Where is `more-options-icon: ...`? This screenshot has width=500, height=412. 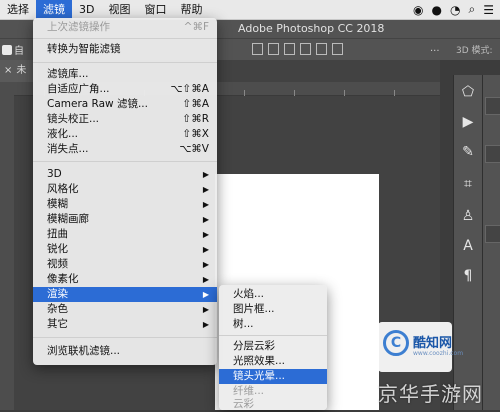
more-options-icon: ... is located at coordinates (435, 48).